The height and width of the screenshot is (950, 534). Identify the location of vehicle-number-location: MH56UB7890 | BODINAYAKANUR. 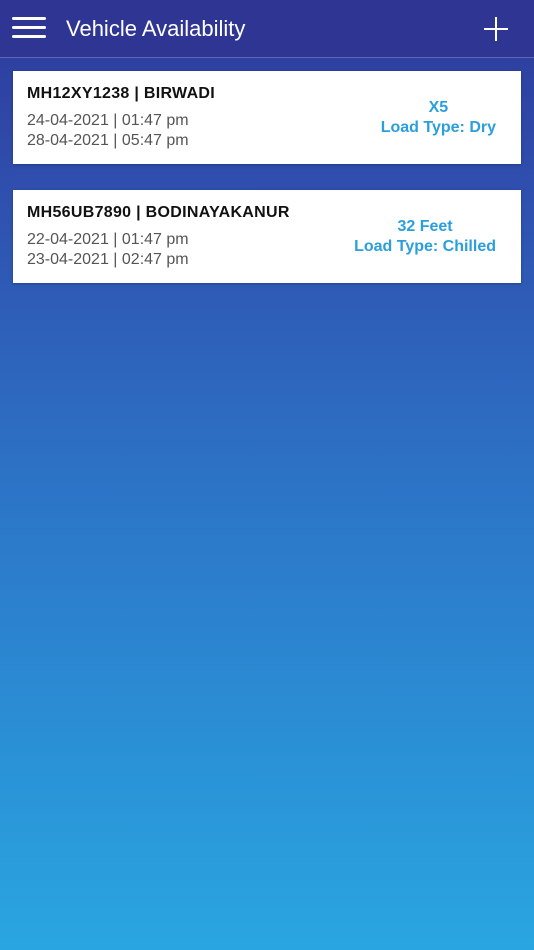
(158, 212).